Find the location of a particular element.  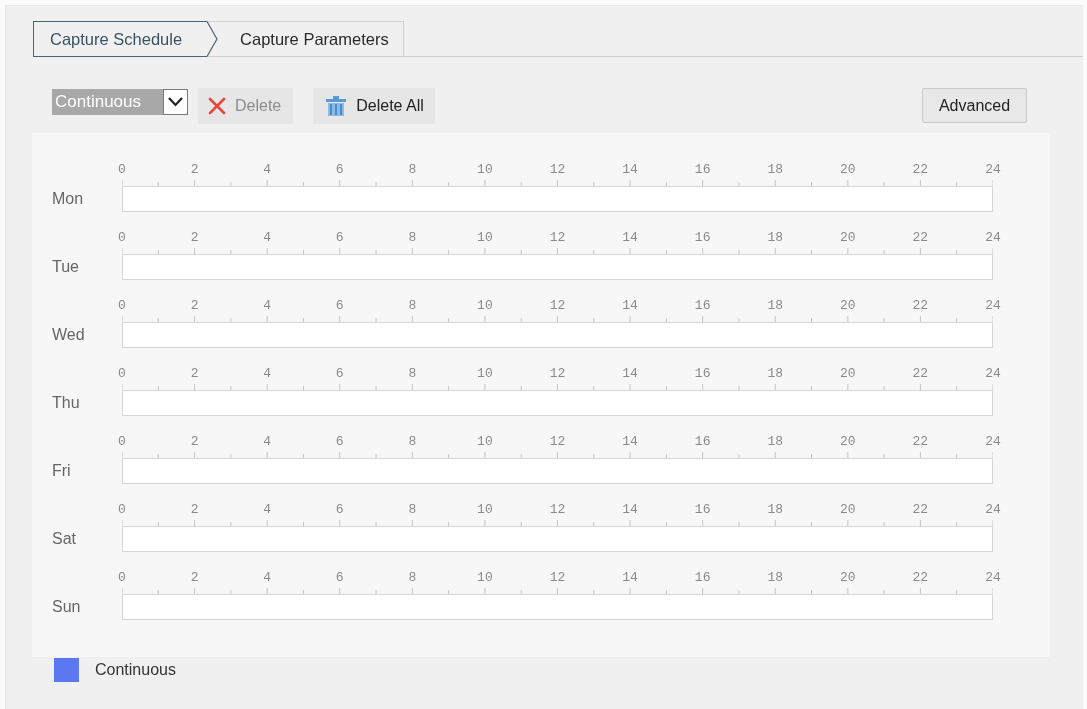

trash-icon is located at coordinates (336, 106).